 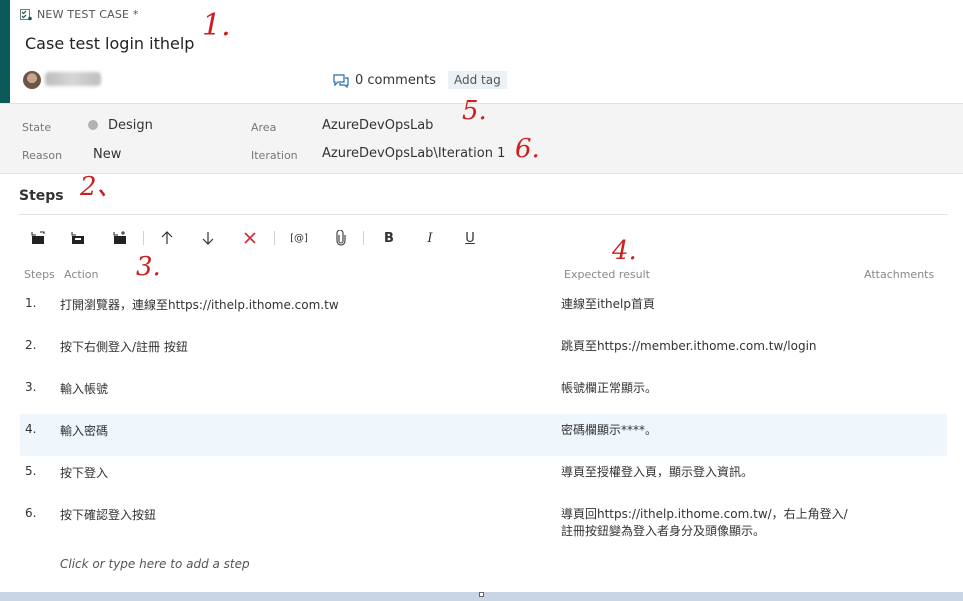 I want to click on step-expected: 跳頁至https://member.ithome.com.tw/login, so click(x=711, y=346).